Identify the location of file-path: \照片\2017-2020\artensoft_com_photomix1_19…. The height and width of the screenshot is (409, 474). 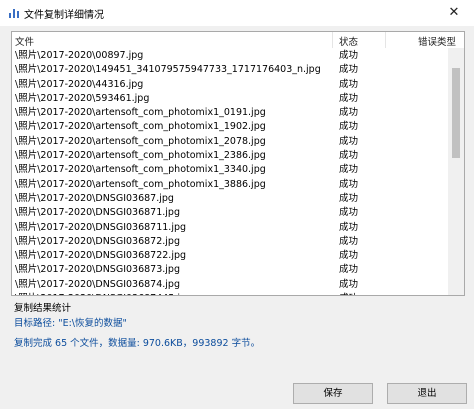
(140, 127).